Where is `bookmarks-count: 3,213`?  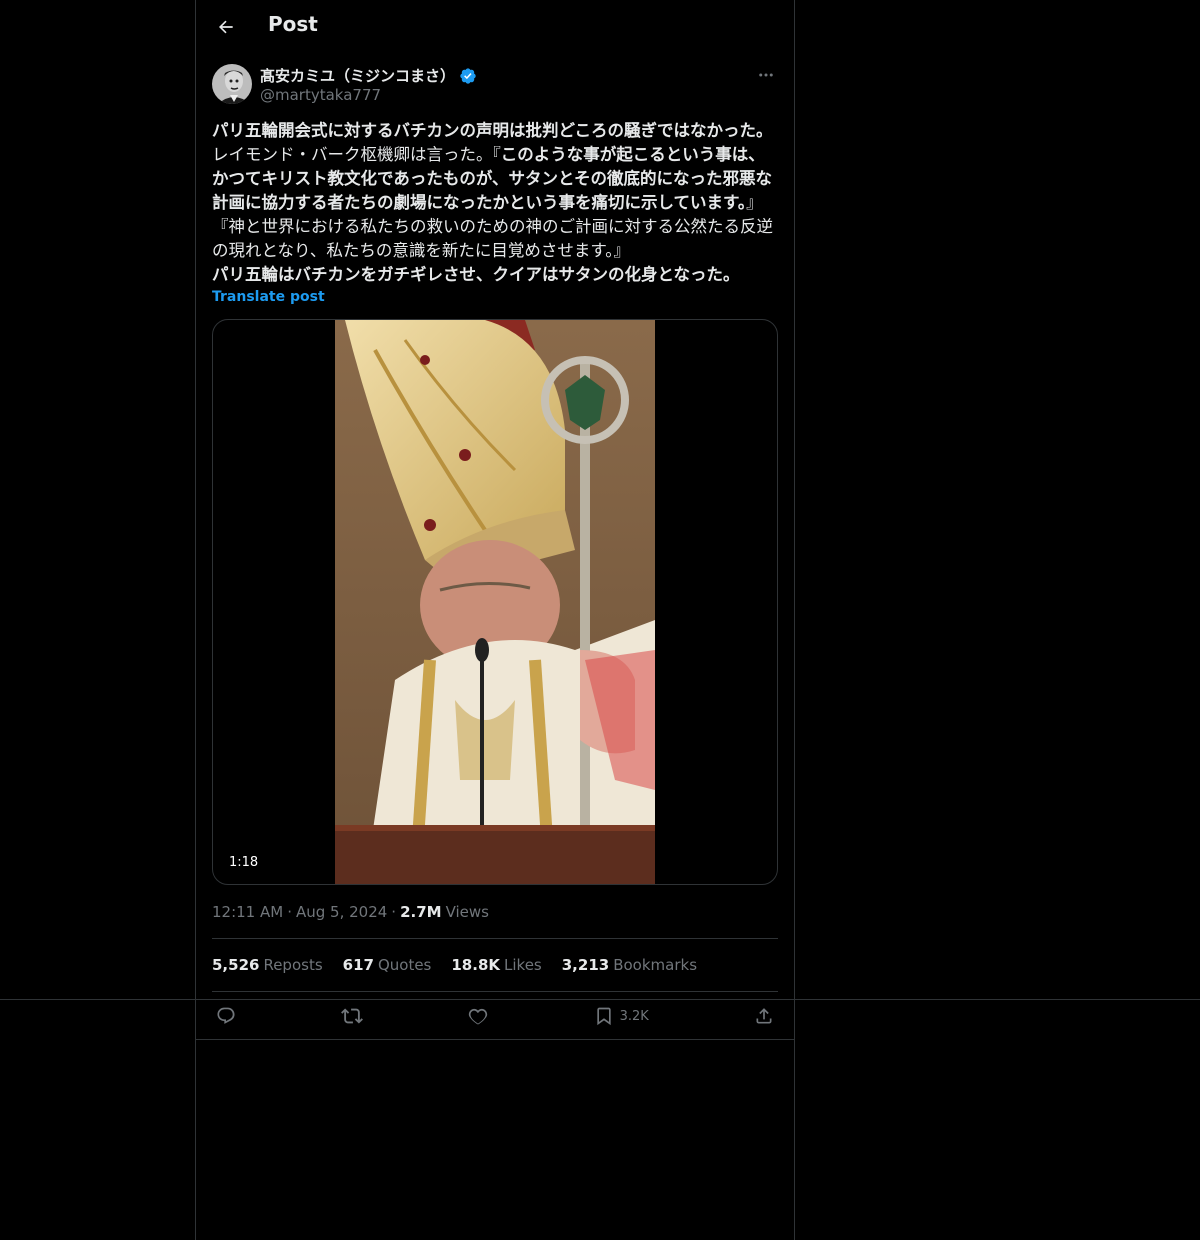 bookmarks-count: 3,213 is located at coordinates (585, 965).